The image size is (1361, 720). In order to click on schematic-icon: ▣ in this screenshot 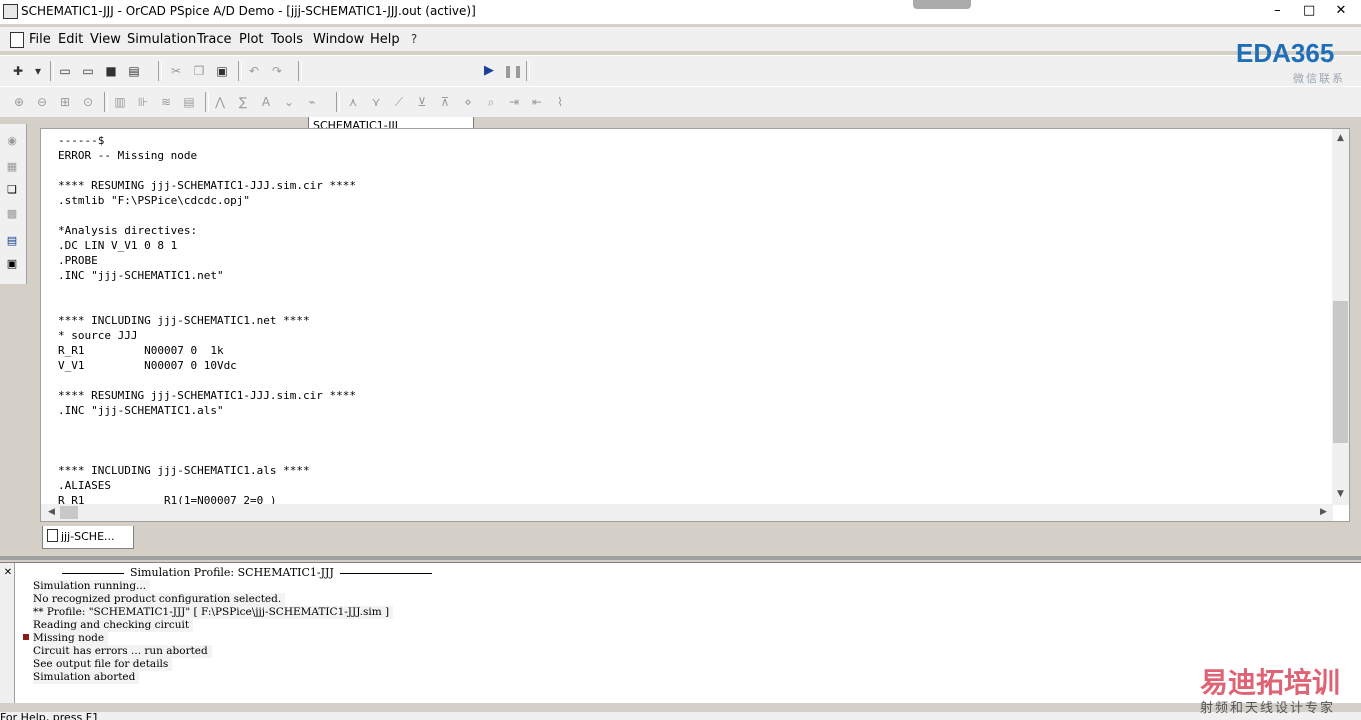, I will do `click(12, 264)`.